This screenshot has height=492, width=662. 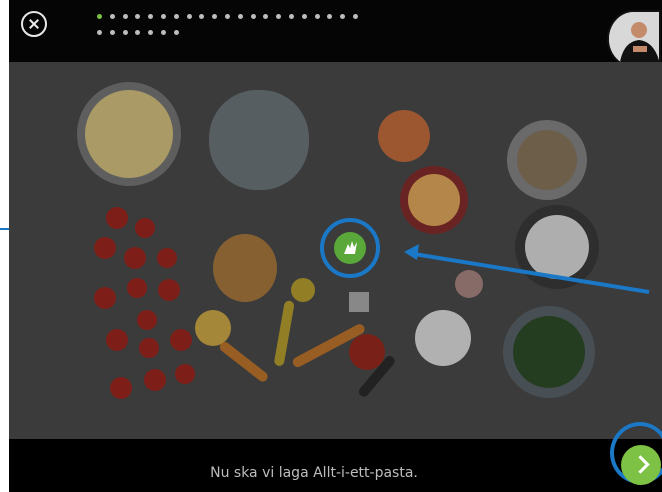 I want to click on hand-sign-icon, so click(x=350, y=247).